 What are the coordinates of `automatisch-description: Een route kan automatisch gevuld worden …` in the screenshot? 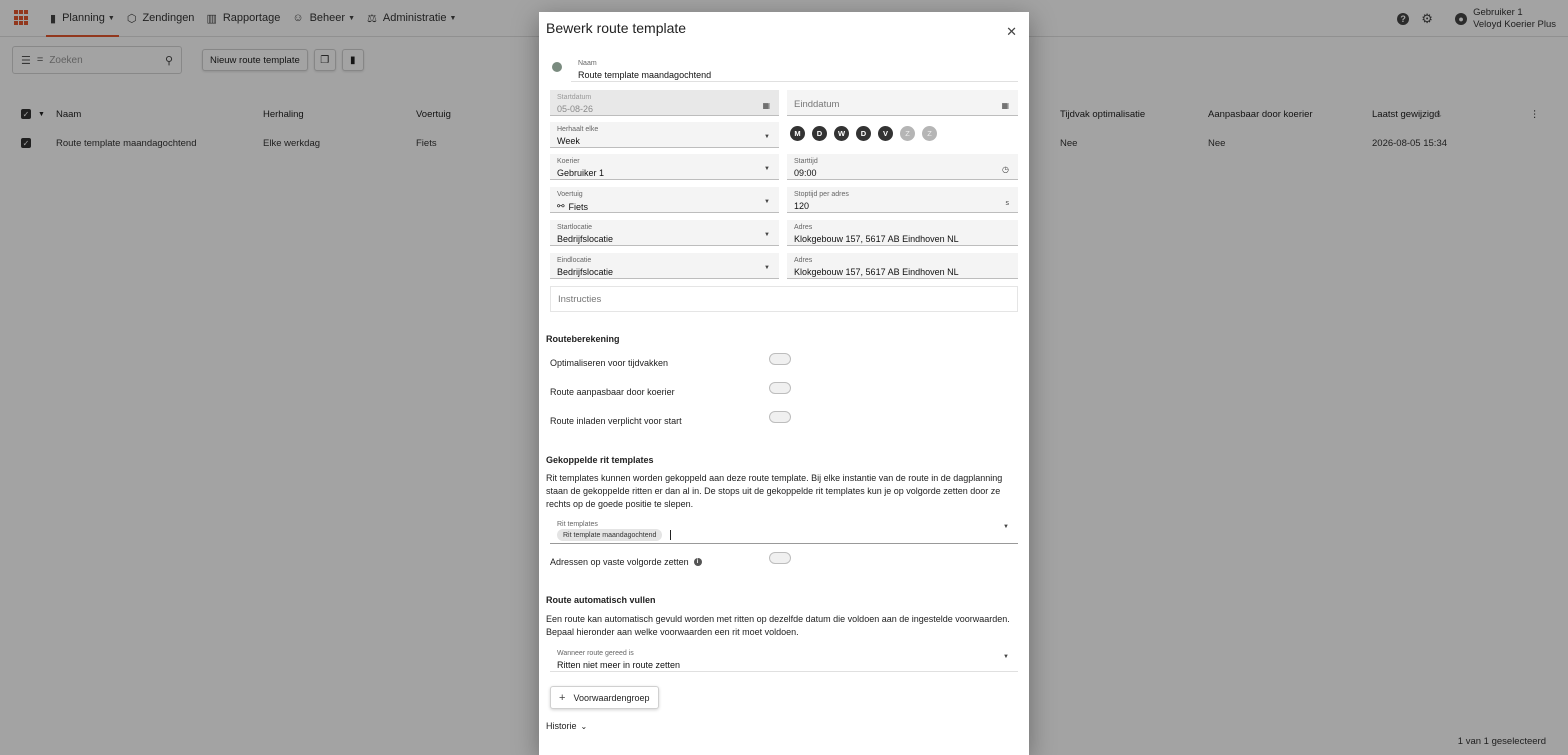 It's located at (778, 625).